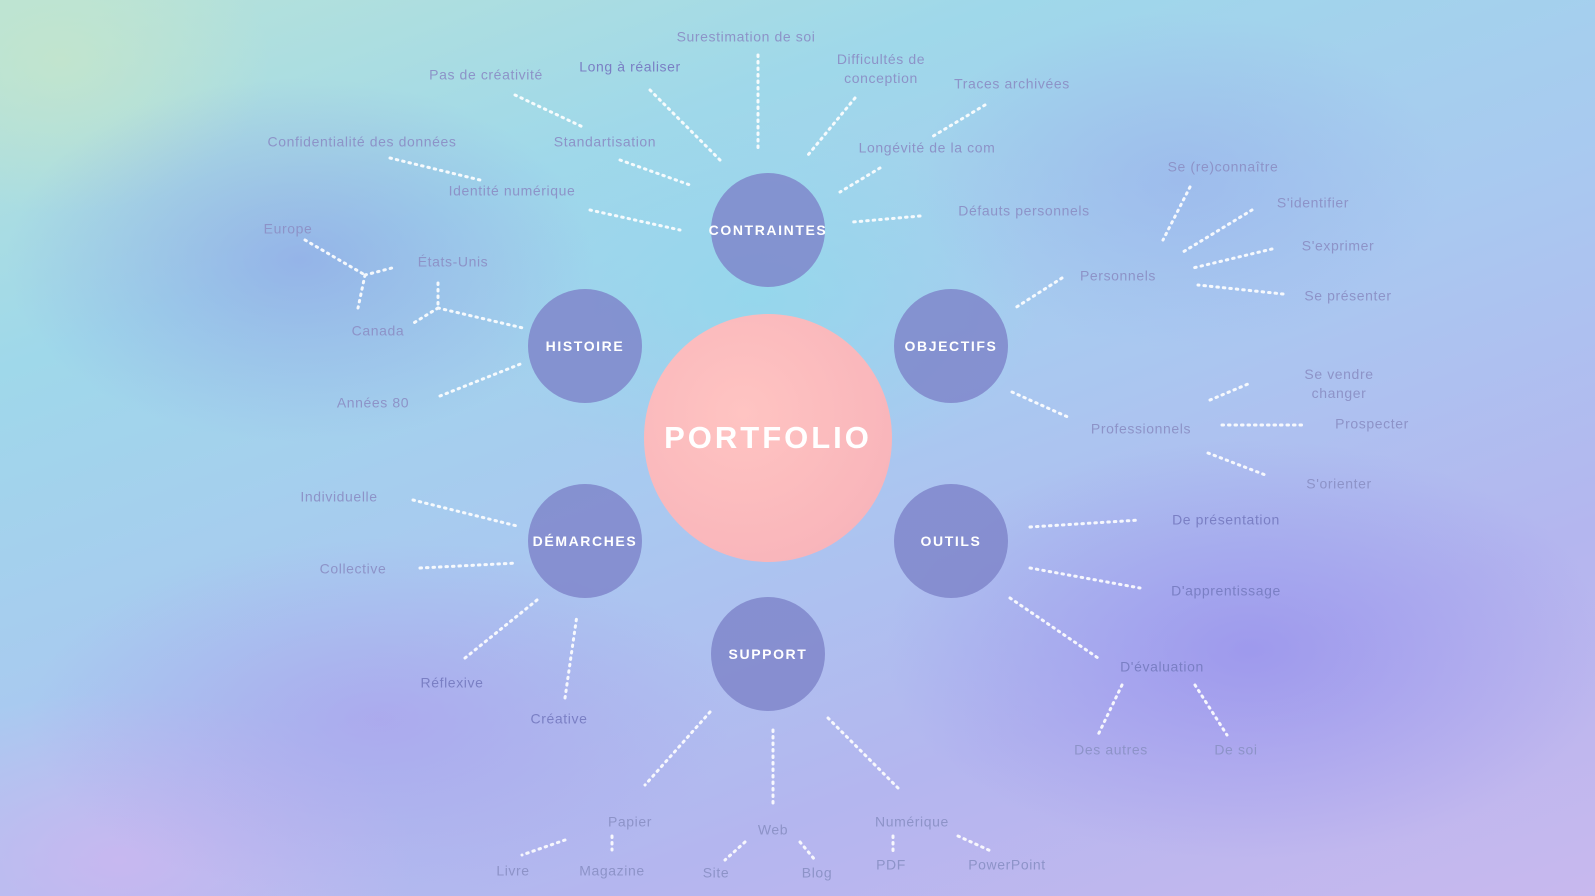  What do you see at coordinates (1007, 864) in the screenshot?
I see `label-powerpoint: PowerPoint` at bounding box center [1007, 864].